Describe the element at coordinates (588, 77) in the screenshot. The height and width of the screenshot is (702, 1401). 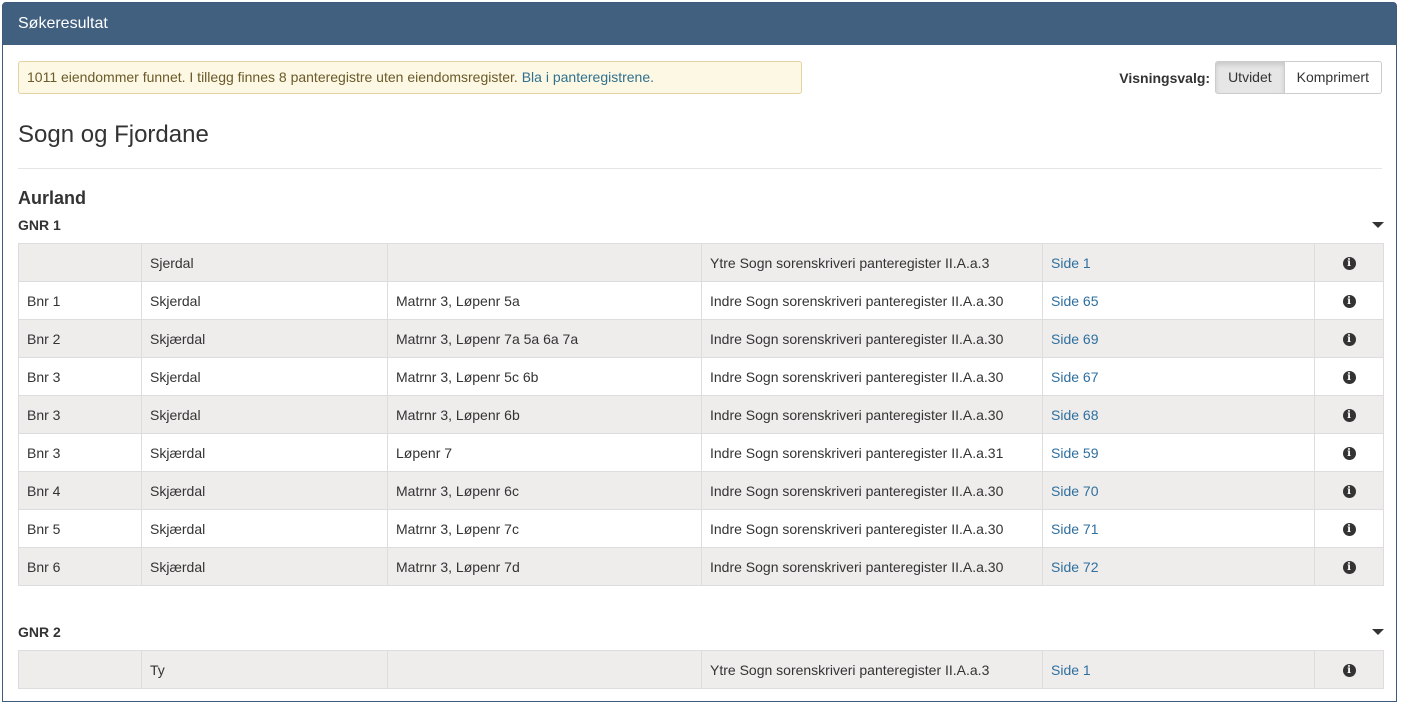
I see `browse-registers-link: Bla i panteregistrene.` at that location.